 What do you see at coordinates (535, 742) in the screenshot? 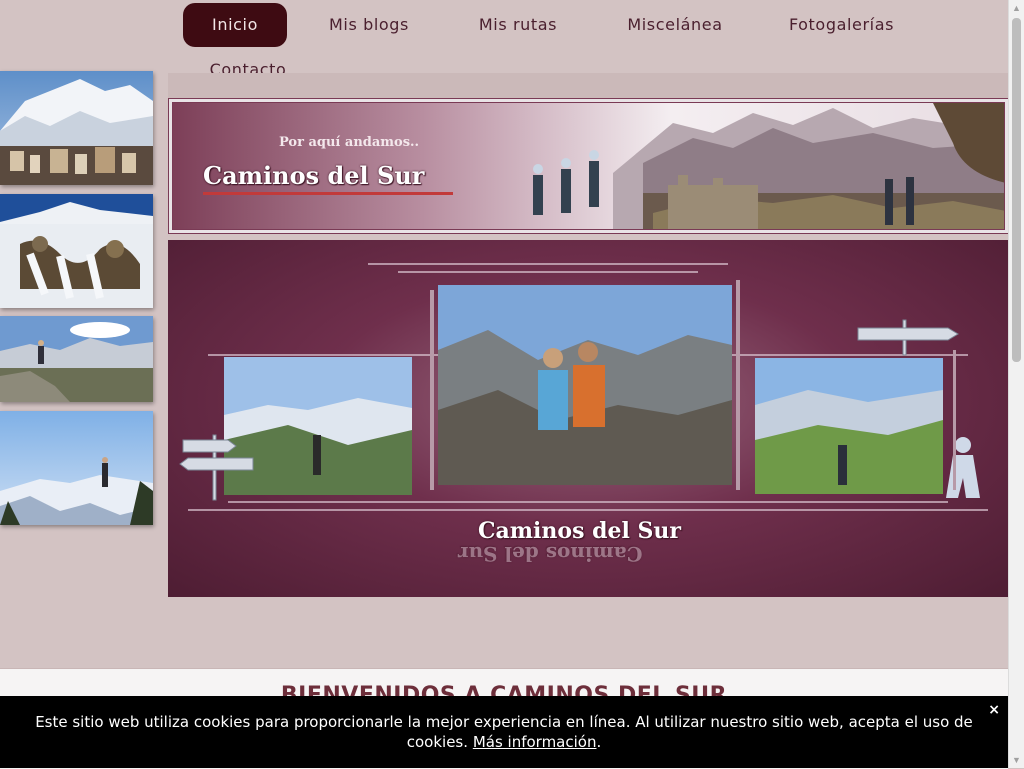
I see `cookie-more-info-link: Más información` at bounding box center [535, 742].